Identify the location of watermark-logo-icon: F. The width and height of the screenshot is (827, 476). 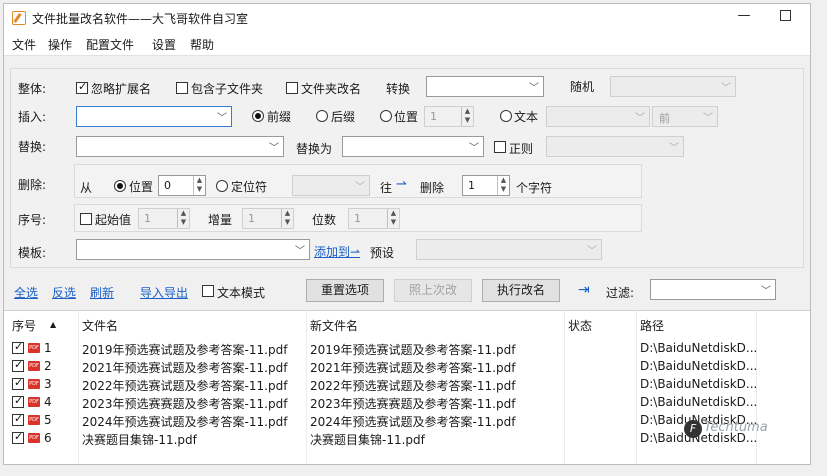
(693, 429).